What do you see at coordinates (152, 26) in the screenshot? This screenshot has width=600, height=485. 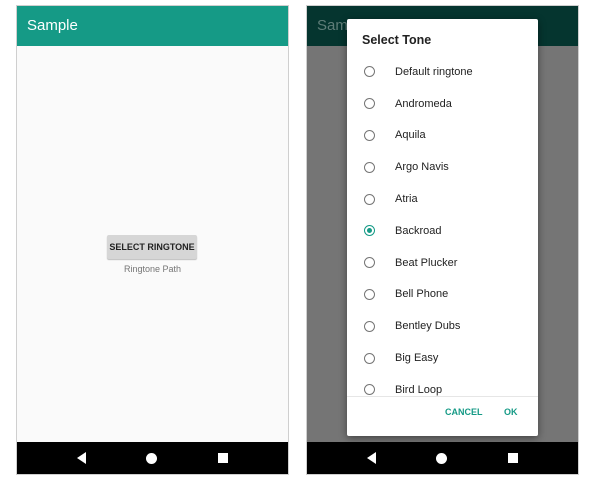 I see `app-toolbar: Sample` at bounding box center [152, 26].